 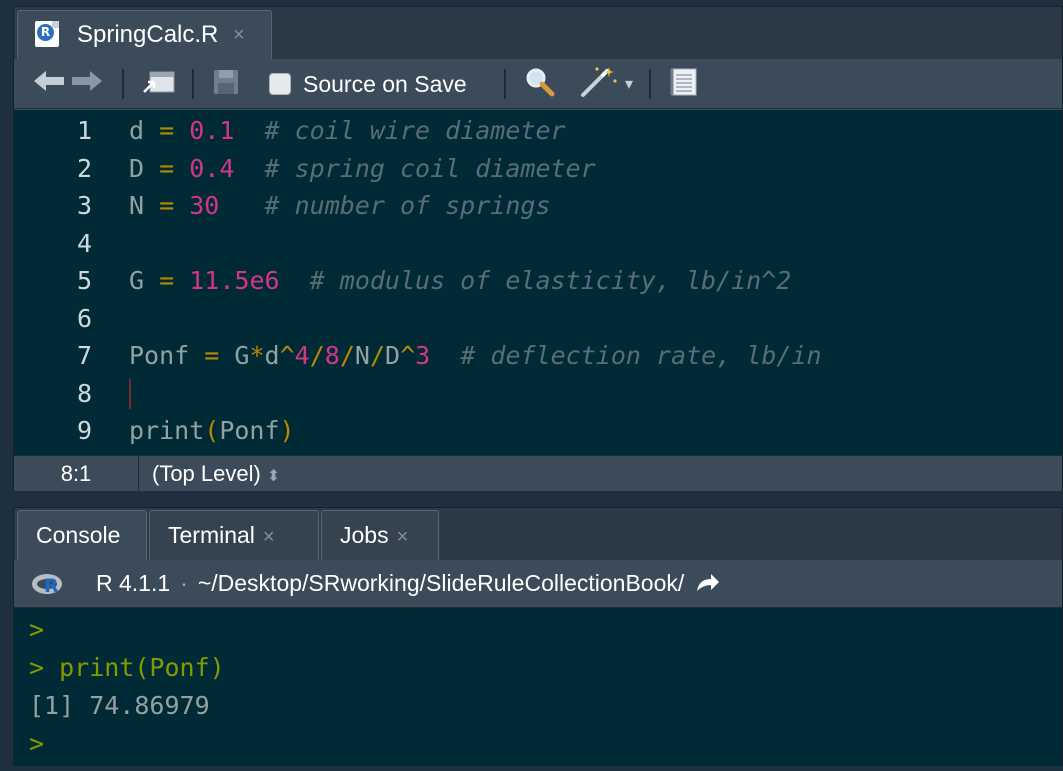 I want to click on code-tools-button: ▾, so click(x=606, y=84).